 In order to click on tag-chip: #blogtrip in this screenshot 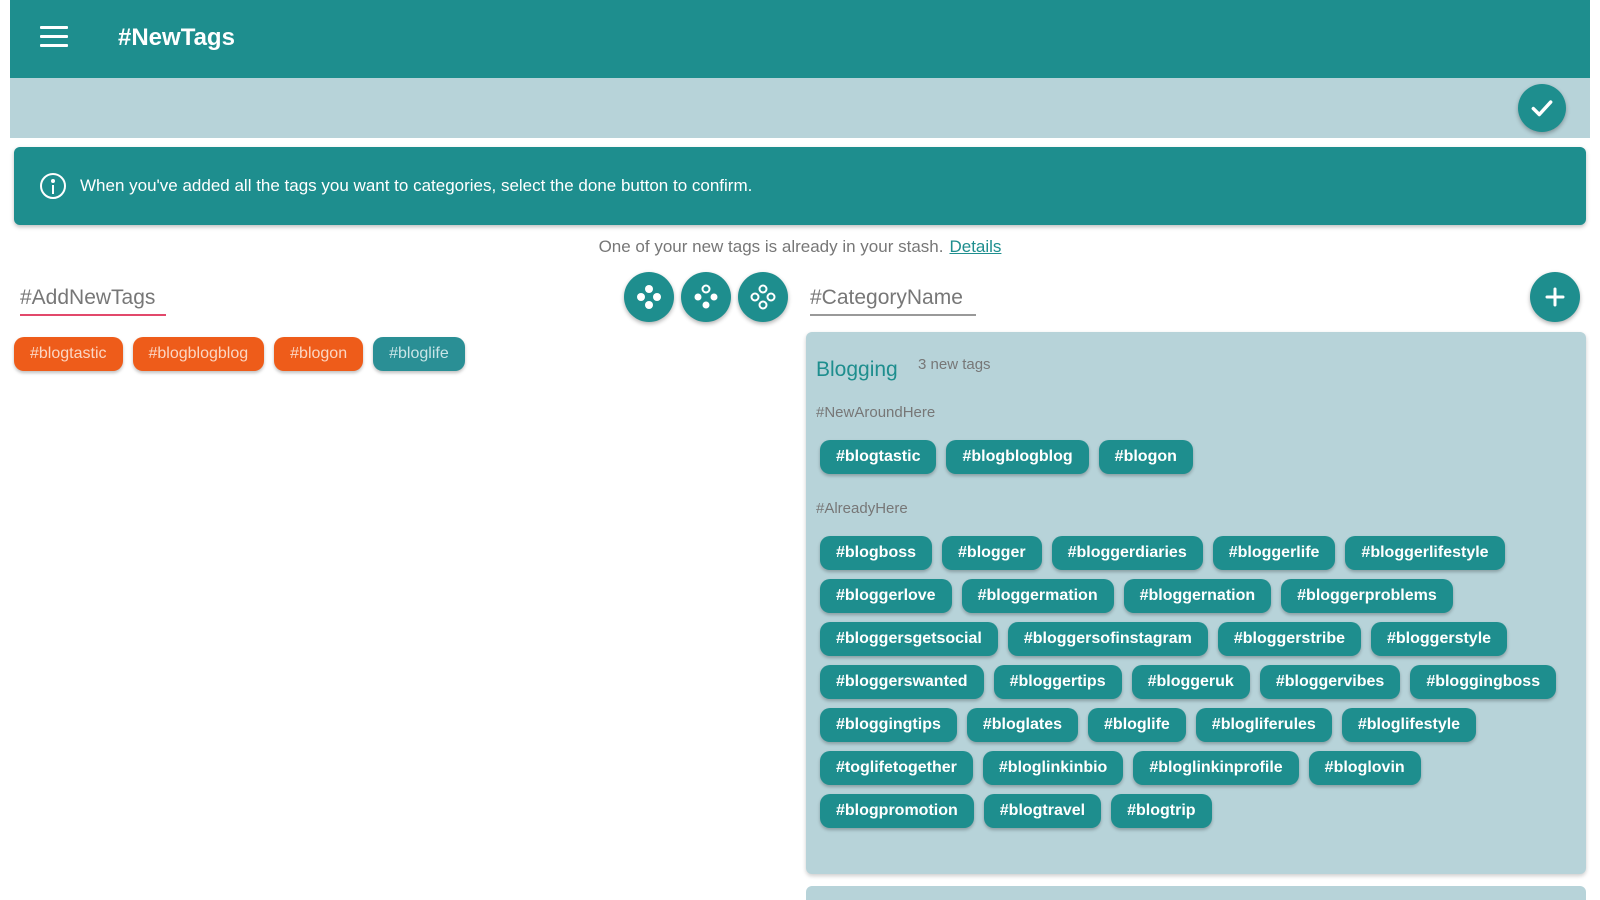, I will do `click(1161, 811)`.